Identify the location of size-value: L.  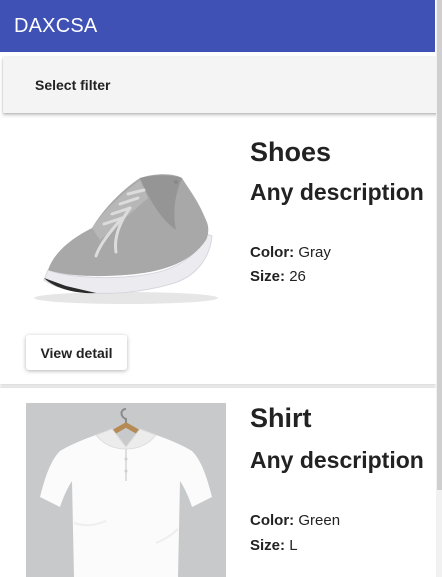
(293, 545).